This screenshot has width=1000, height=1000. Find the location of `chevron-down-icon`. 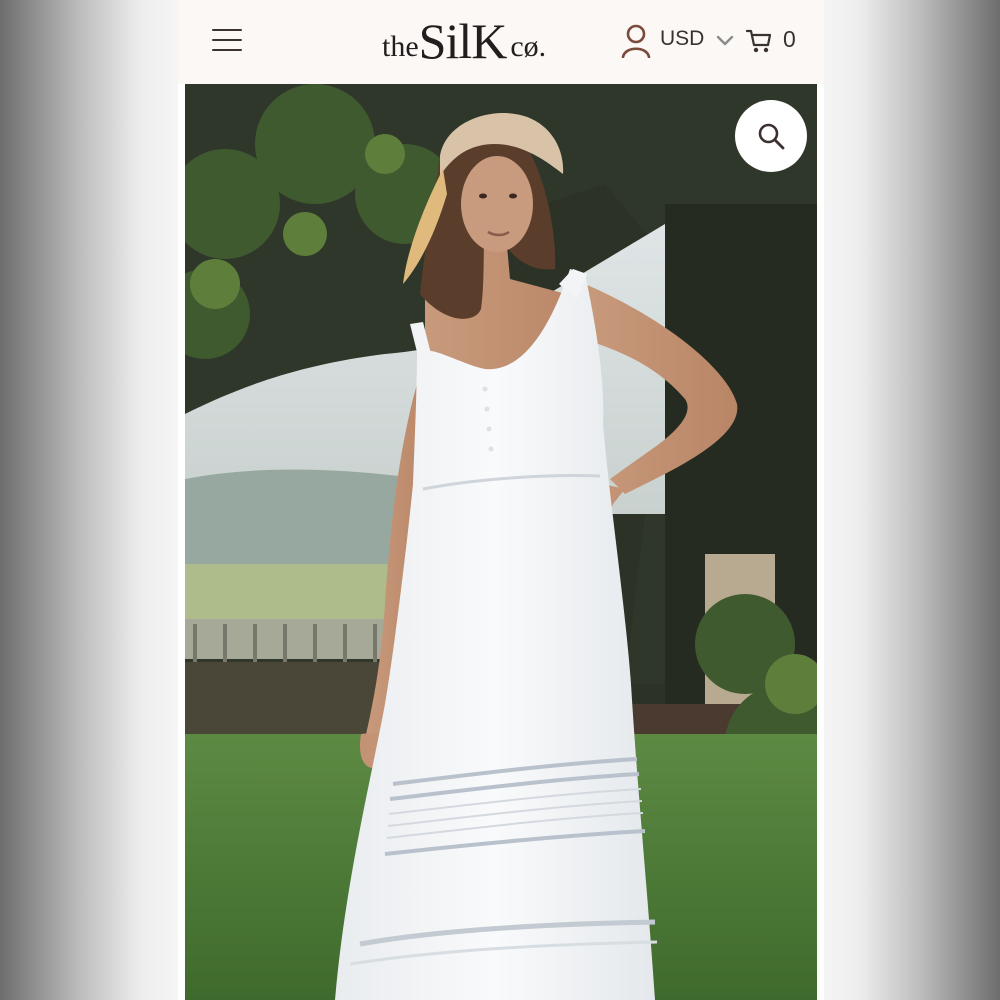

chevron-down-icon is located at coordinates (725, 41).